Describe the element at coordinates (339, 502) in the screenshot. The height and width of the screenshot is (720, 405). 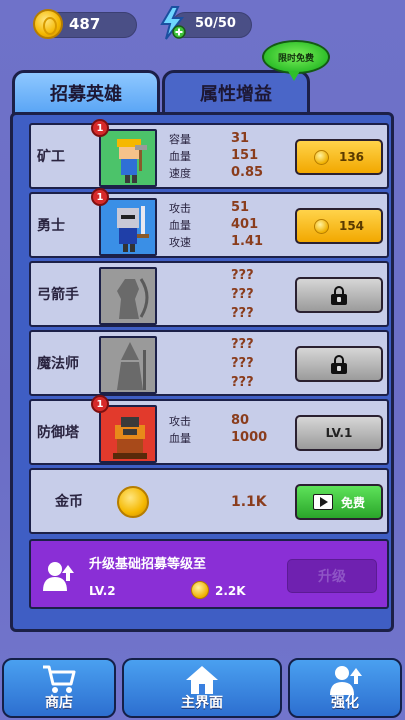
I see `watch-video-free-button: 免费` at that location.